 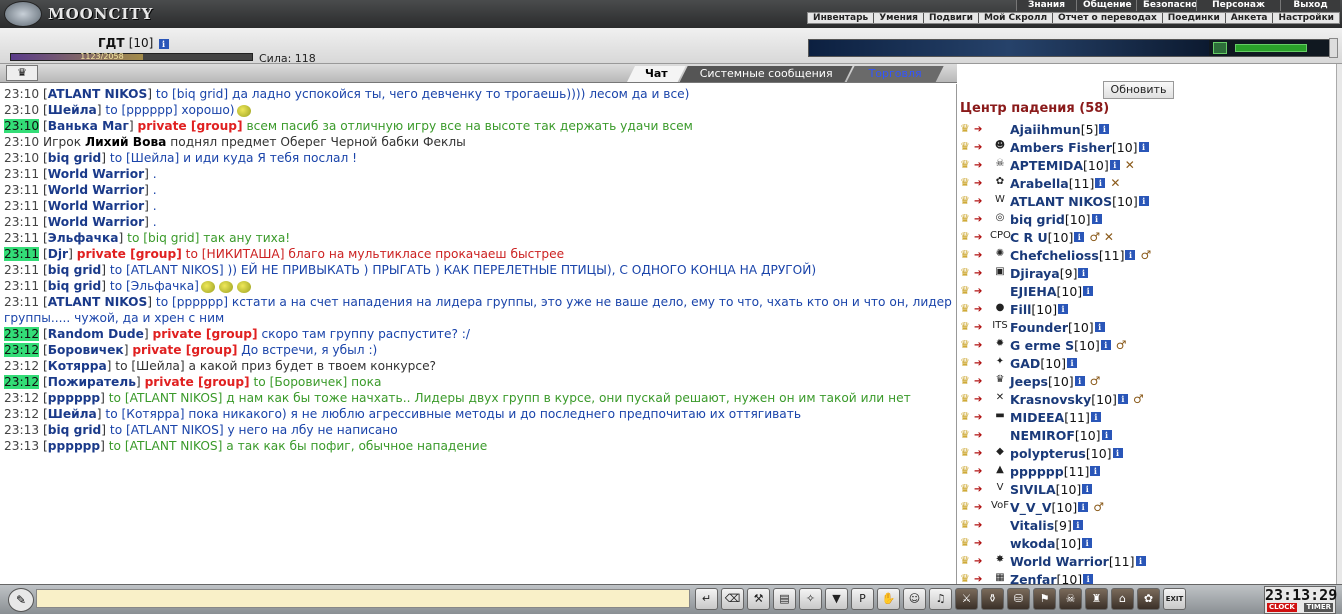 What do you see at coordinates (1000, 453) in the screenshot?
I see `clan-icon: ◆` at bounding box center [1000, 453].